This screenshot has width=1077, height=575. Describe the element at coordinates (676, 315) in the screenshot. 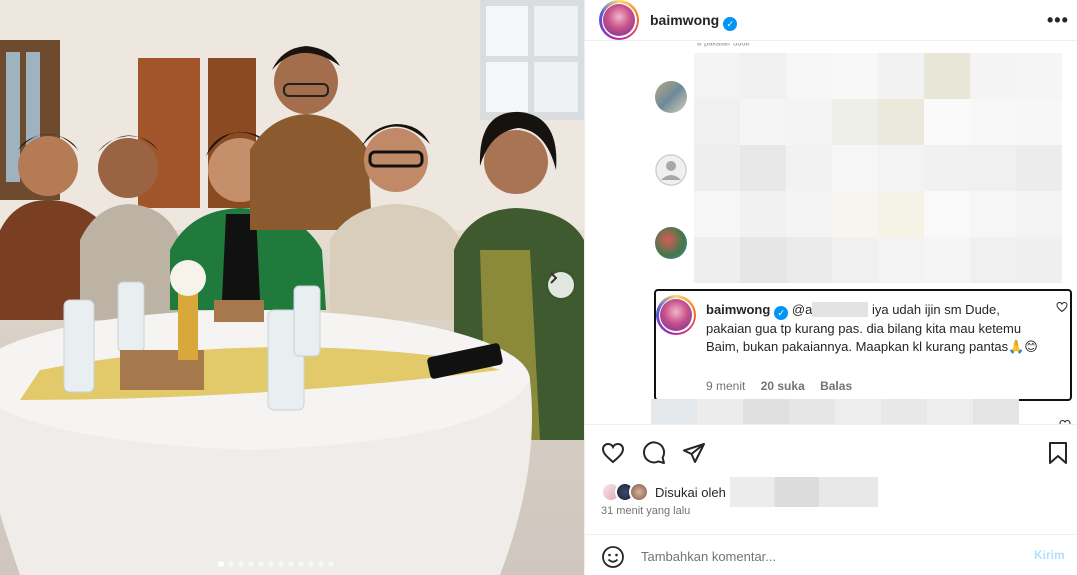

I see `reply-author-avatar` at that location.